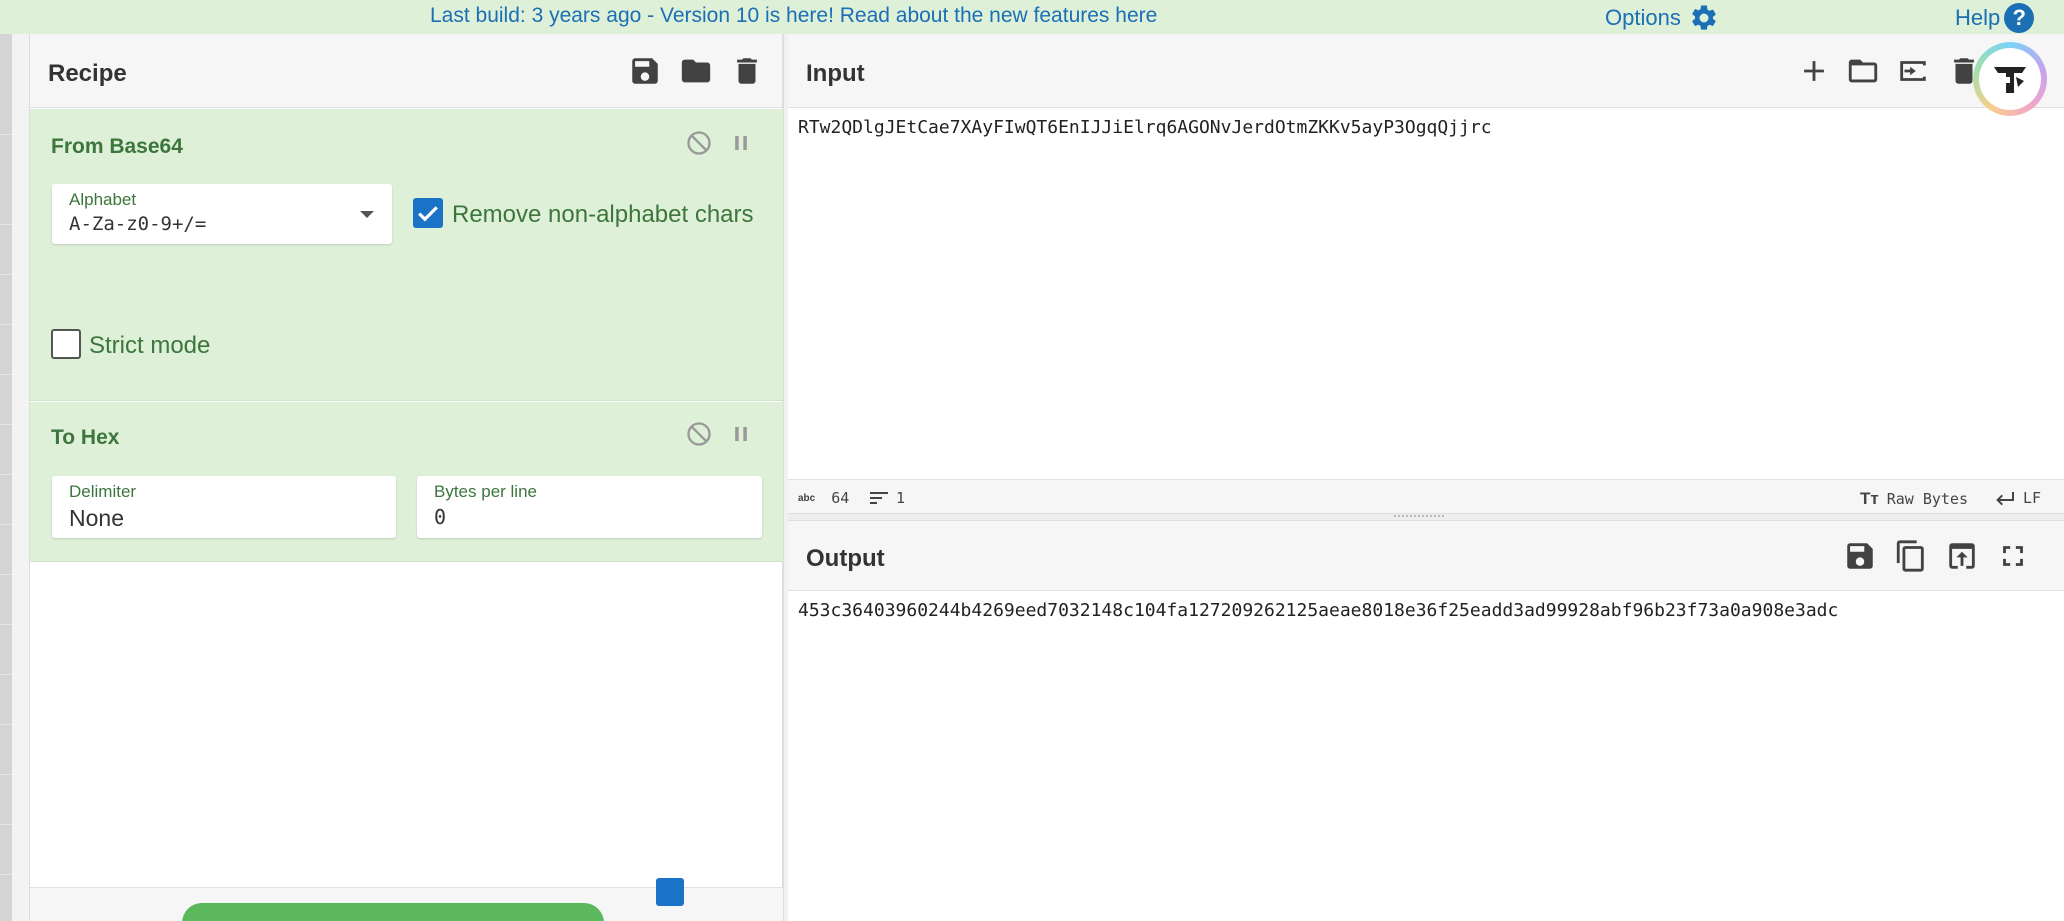 This screenshot has width=2064, height=921. I want to click on logo-inner, so click(2010, 79).